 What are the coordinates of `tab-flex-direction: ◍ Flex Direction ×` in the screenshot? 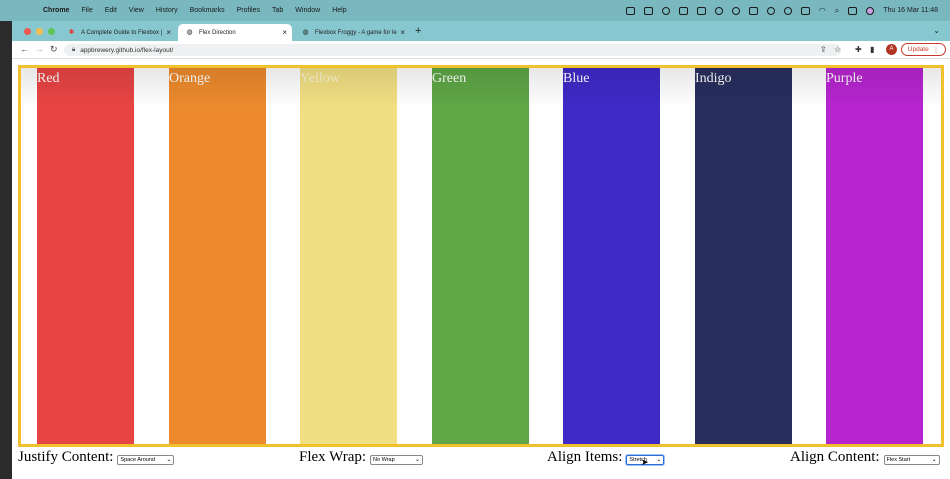 It's located at (235, 32).